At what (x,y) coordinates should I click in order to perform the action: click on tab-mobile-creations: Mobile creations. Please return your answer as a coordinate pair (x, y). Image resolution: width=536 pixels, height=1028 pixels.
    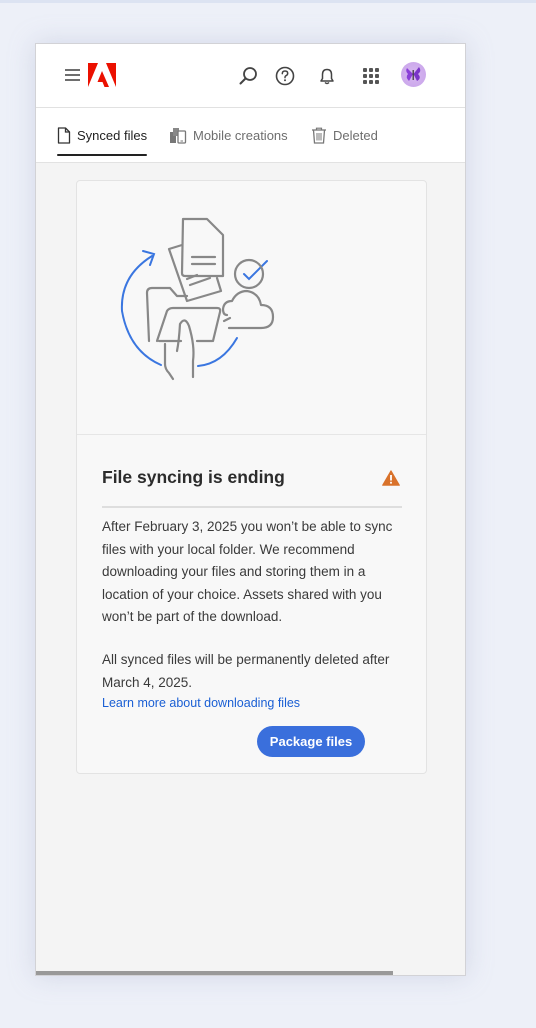
    Looking at the image, I should click on (228, 135).